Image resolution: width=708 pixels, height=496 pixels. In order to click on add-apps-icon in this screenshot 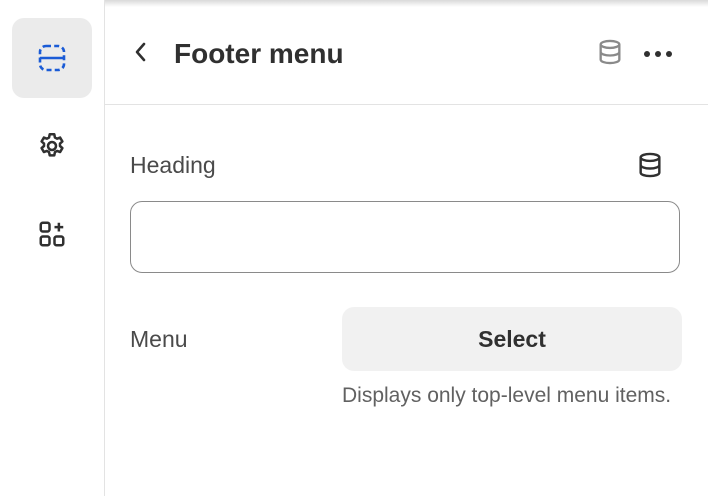, I will do `click(52, 234)`.